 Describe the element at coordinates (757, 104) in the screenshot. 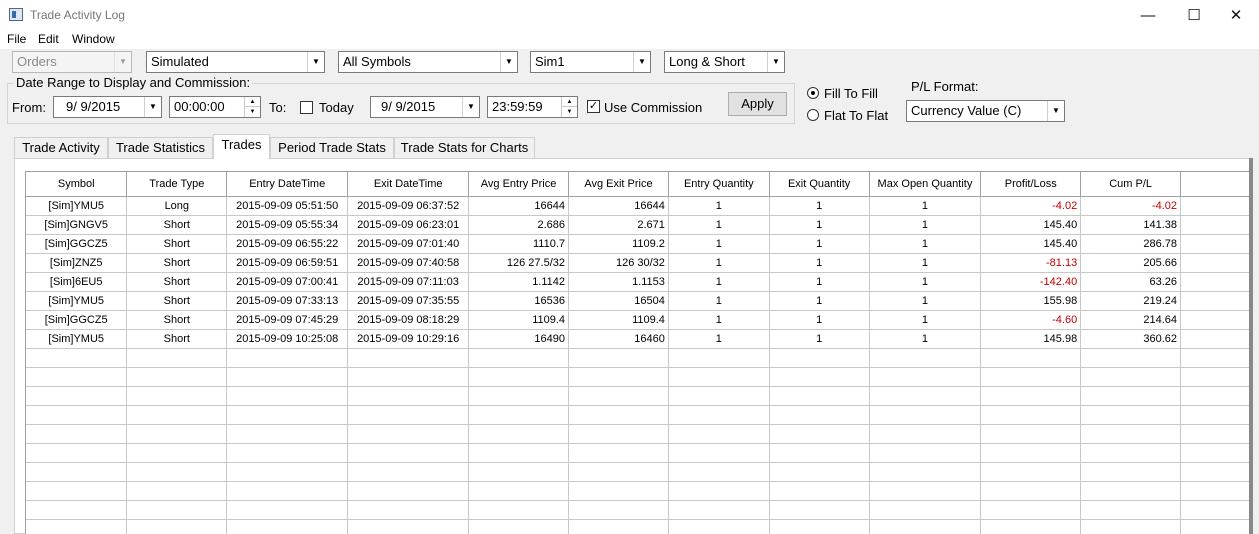

I see `apply-button: Apply` at that location.